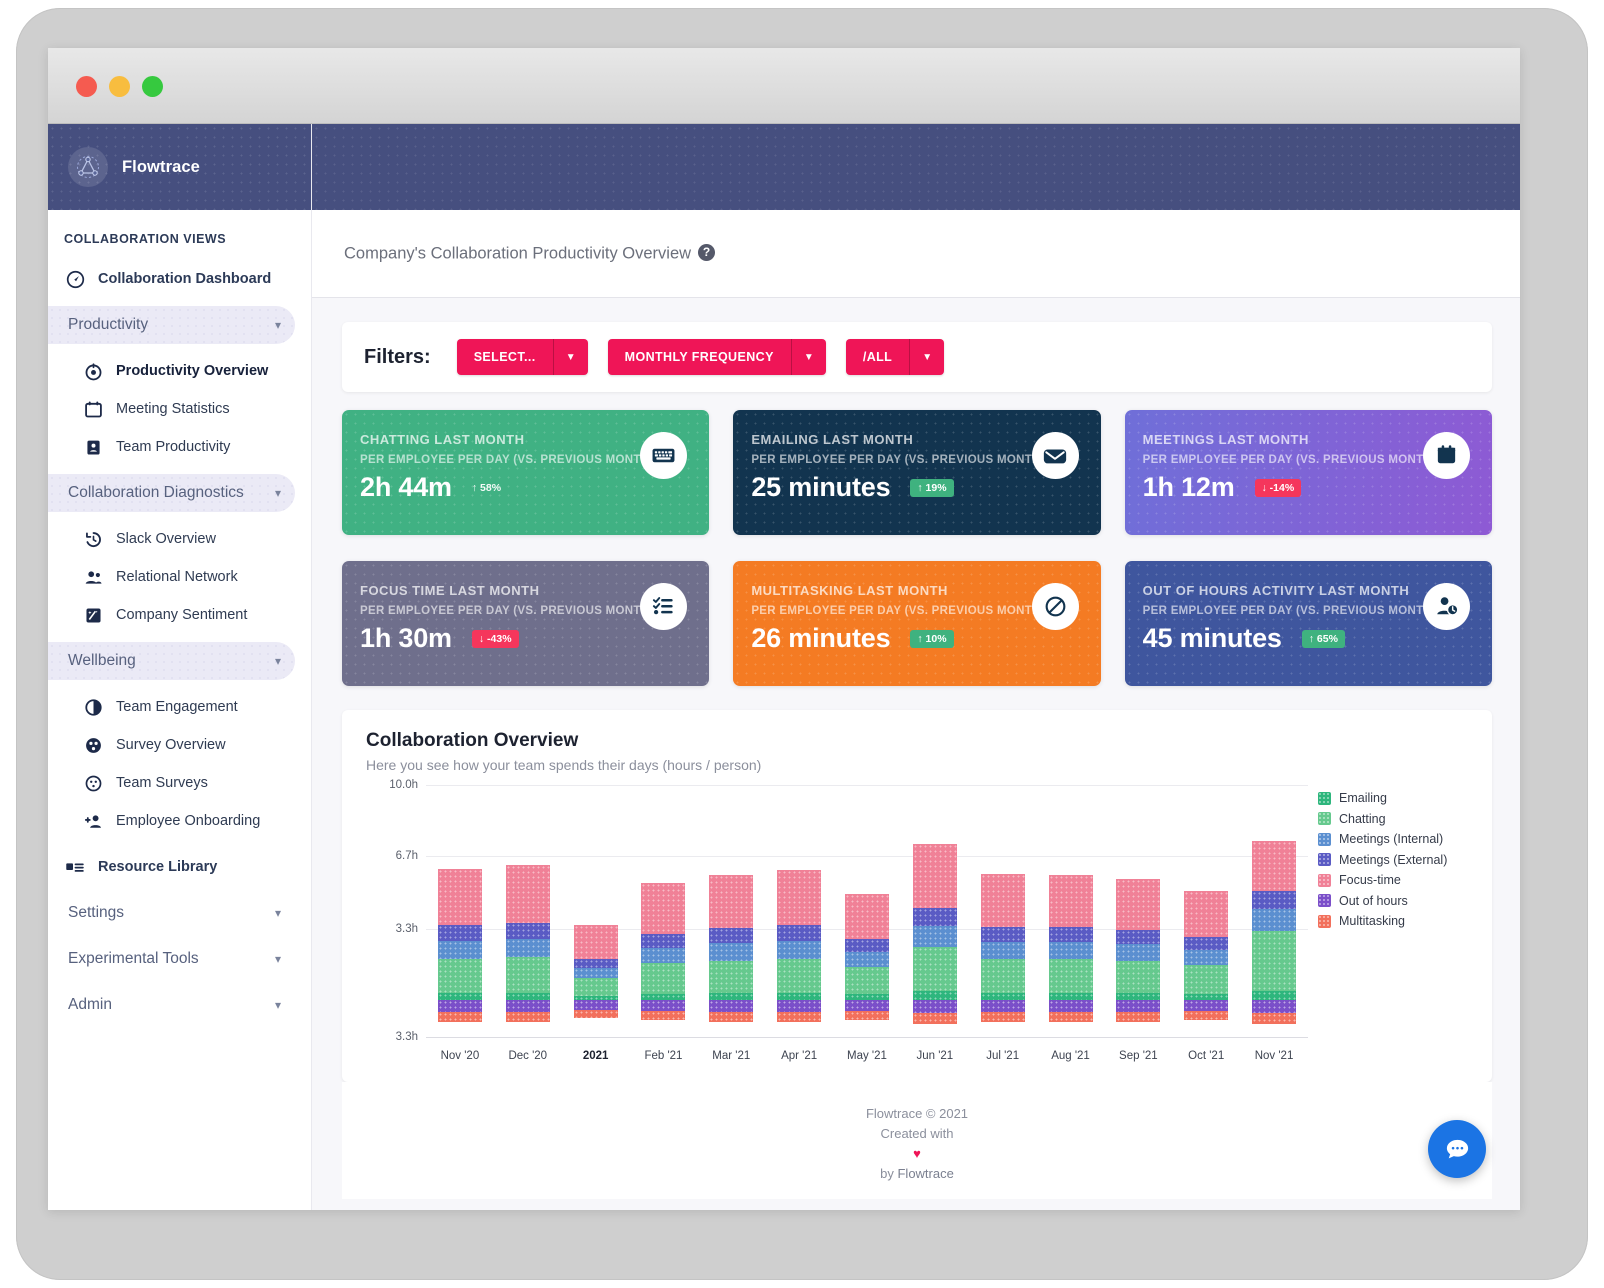 The height and width of the screenshot is (1288, 1604). Describe the element at coordinates (522, 357) in the screenshot. I see `filter-select-dropdown: SELECT... ▼` at that location.